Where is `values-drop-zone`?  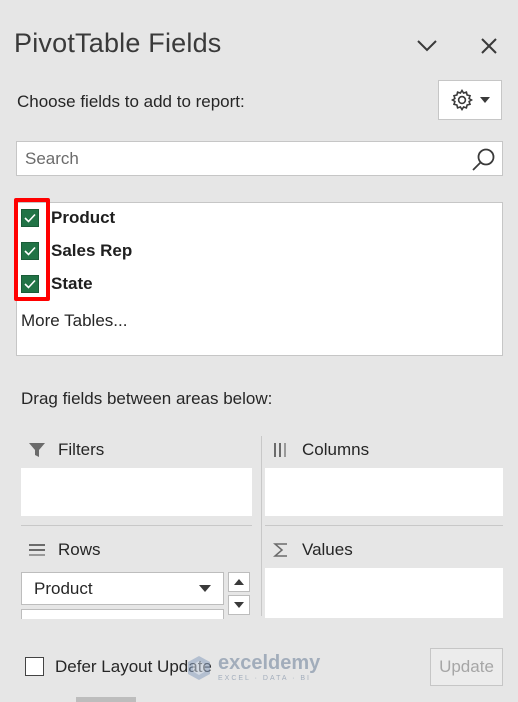
values-drop-zone is located at coordinates (384, 593).